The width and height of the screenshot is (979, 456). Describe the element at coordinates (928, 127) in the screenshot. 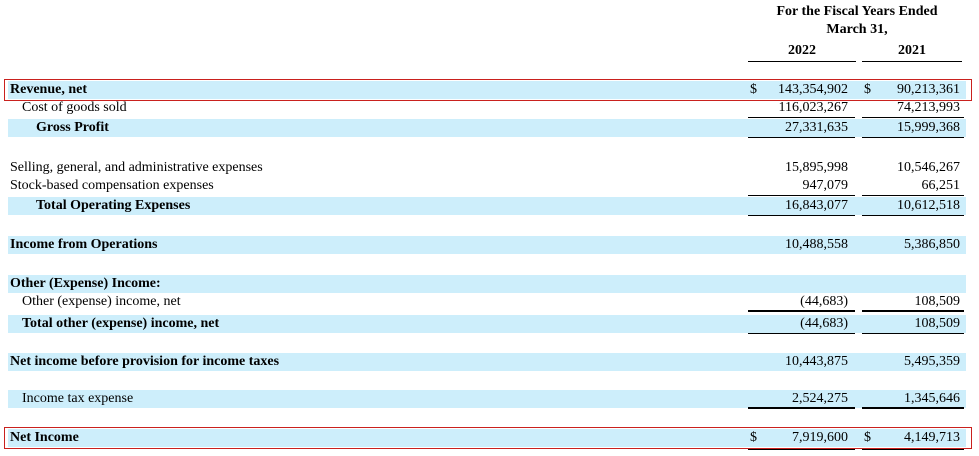

I see `value-2021: 15,999,368` at that location.